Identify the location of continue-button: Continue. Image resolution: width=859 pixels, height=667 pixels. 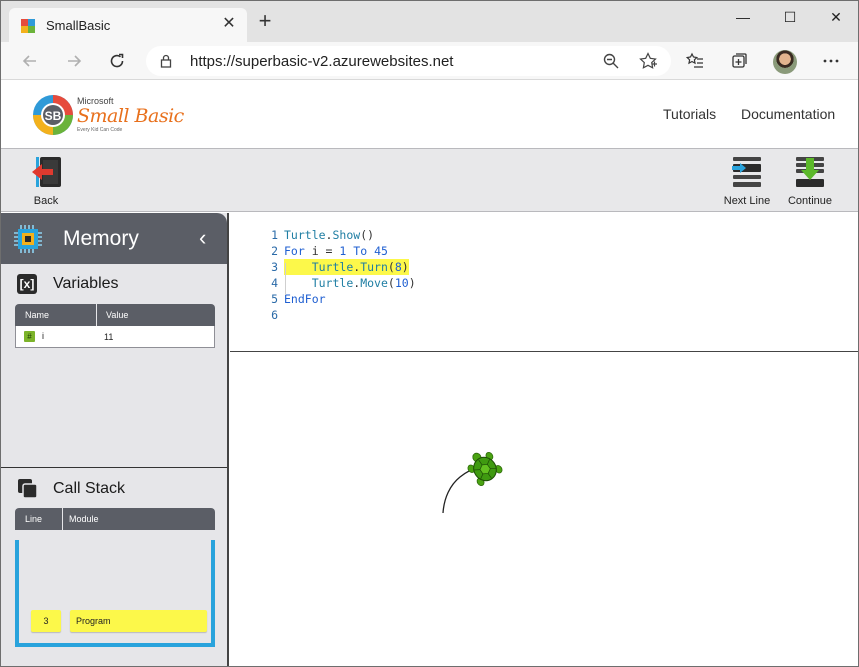
(810, 181).